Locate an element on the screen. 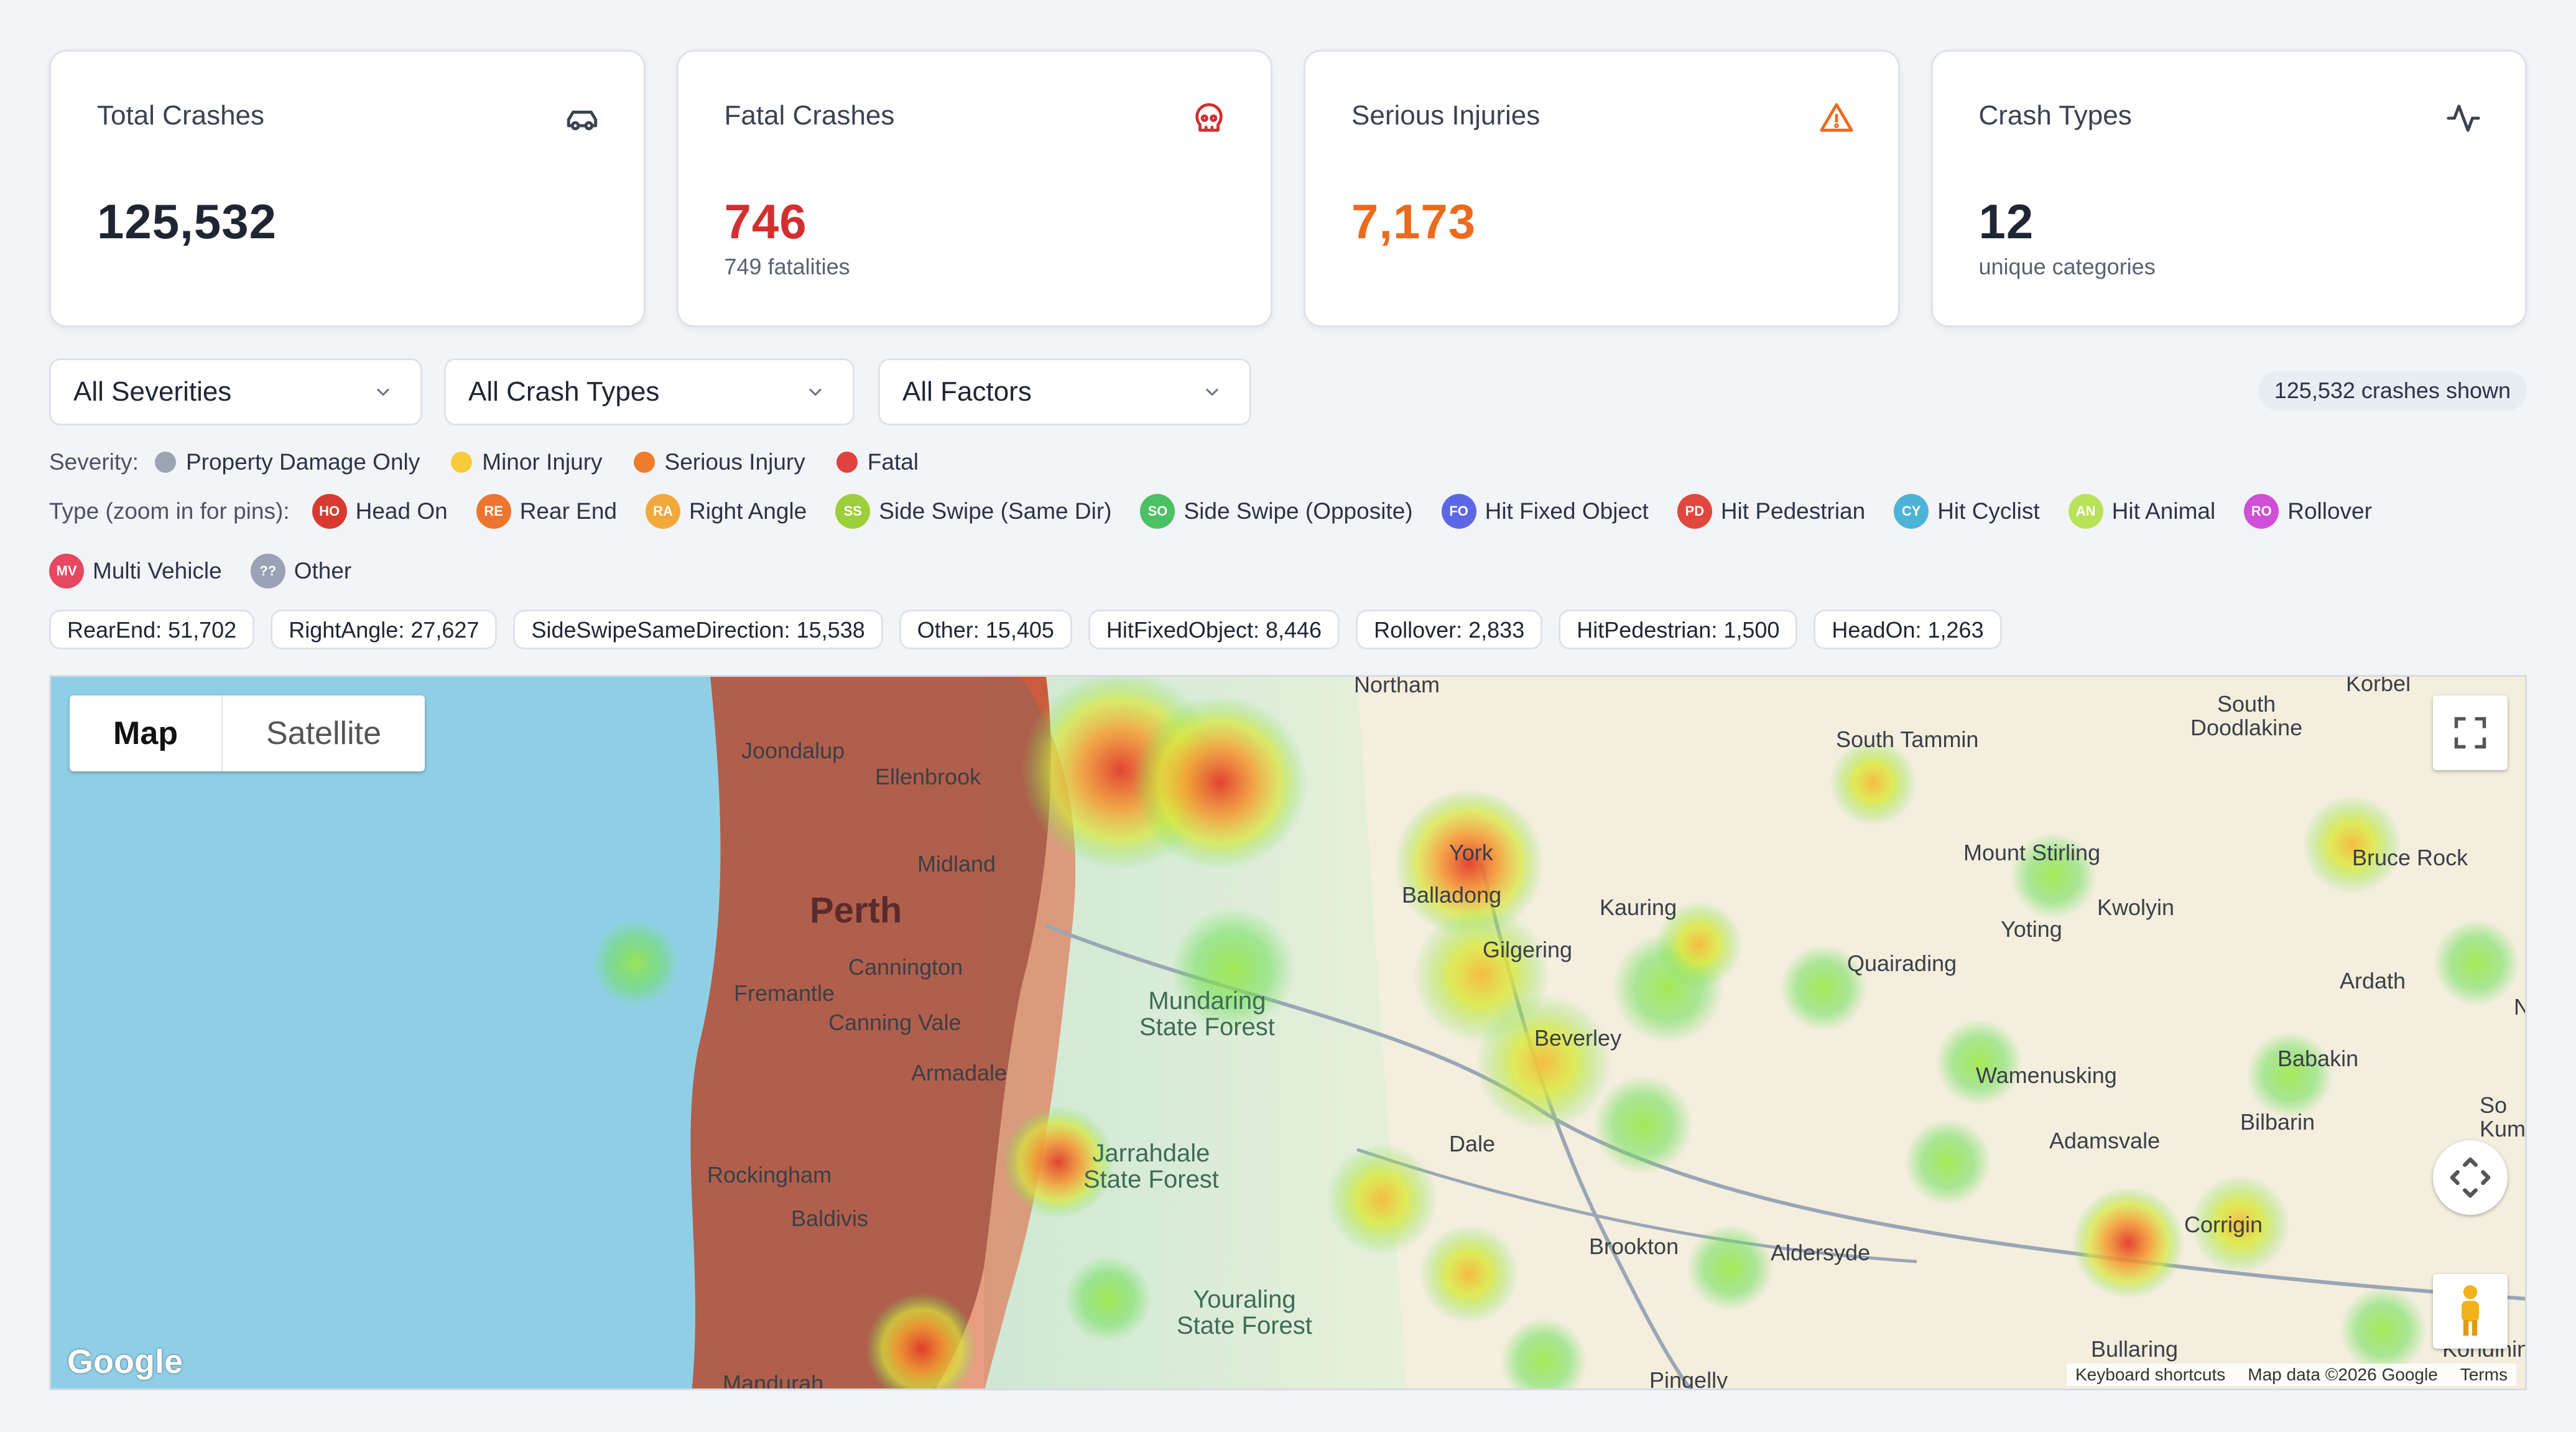  count-chip: HitPedestrian: 1,500 is located at coordinates (1679, 629).